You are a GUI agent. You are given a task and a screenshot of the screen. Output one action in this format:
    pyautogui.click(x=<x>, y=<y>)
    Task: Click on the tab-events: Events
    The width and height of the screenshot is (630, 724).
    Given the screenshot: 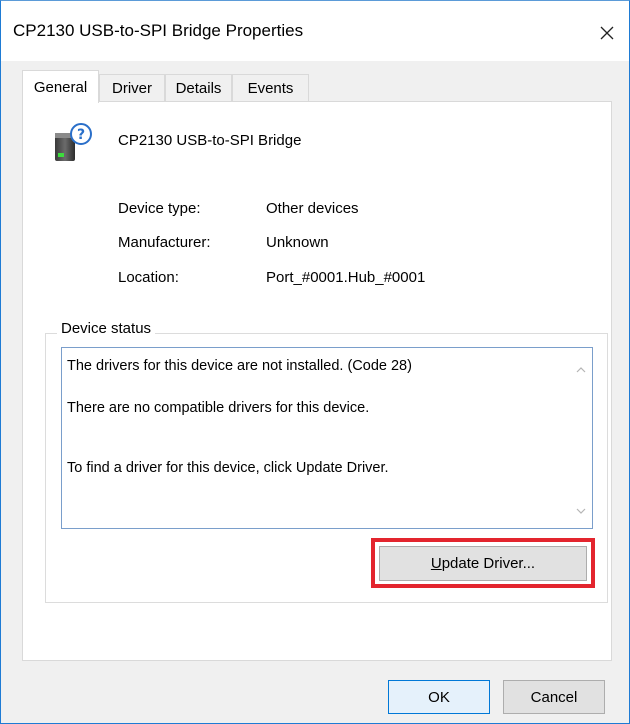 What is the action you would take?
    pyautogui.click(x=270, y=88)
    